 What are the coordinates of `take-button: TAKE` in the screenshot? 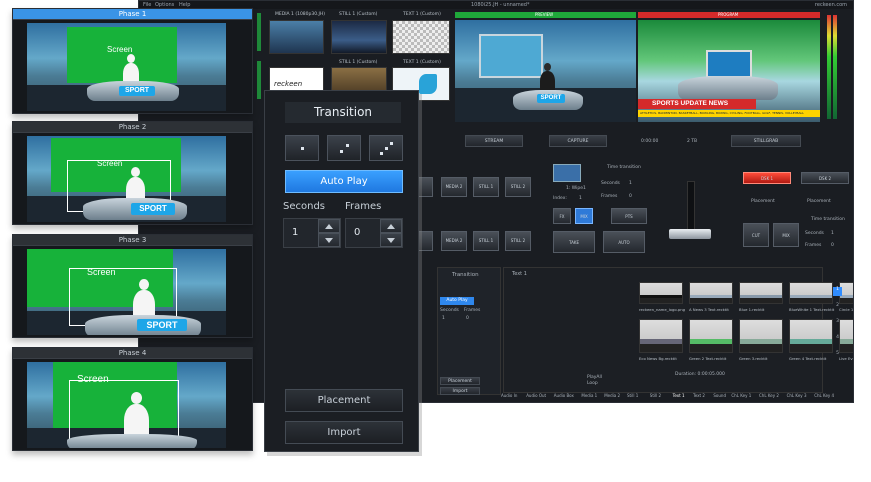 It's located at (574, 242).